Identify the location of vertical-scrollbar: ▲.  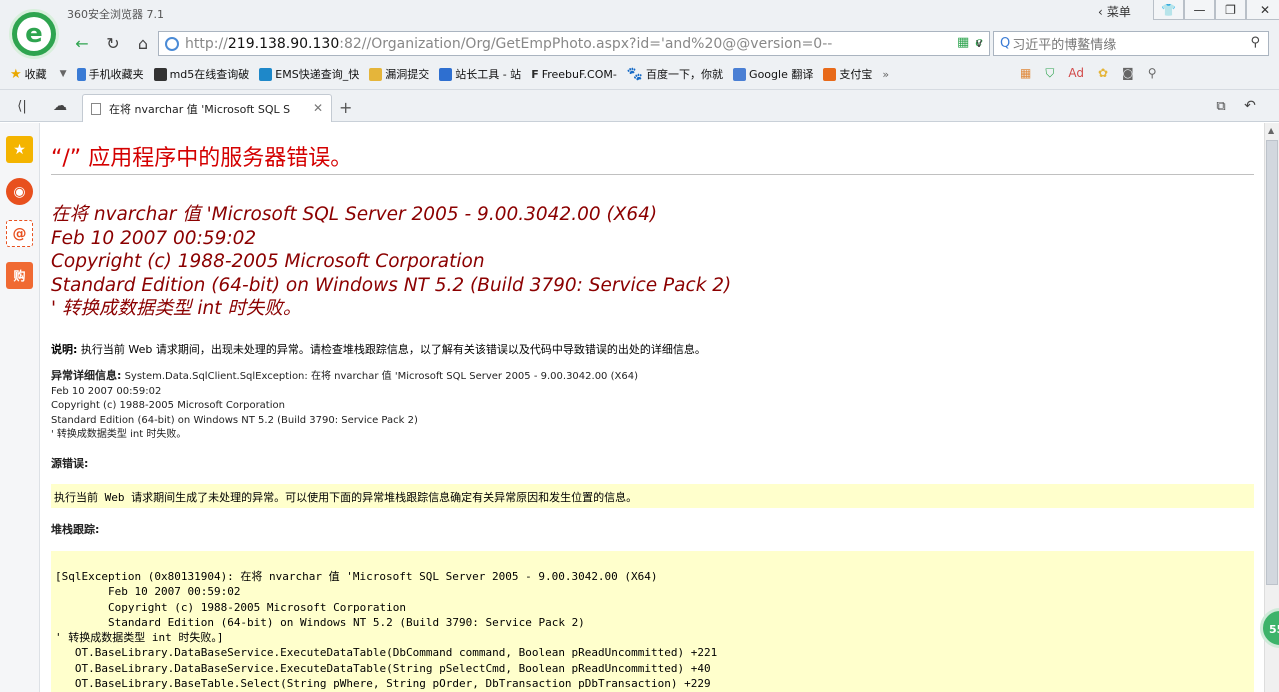
(1271, 407).